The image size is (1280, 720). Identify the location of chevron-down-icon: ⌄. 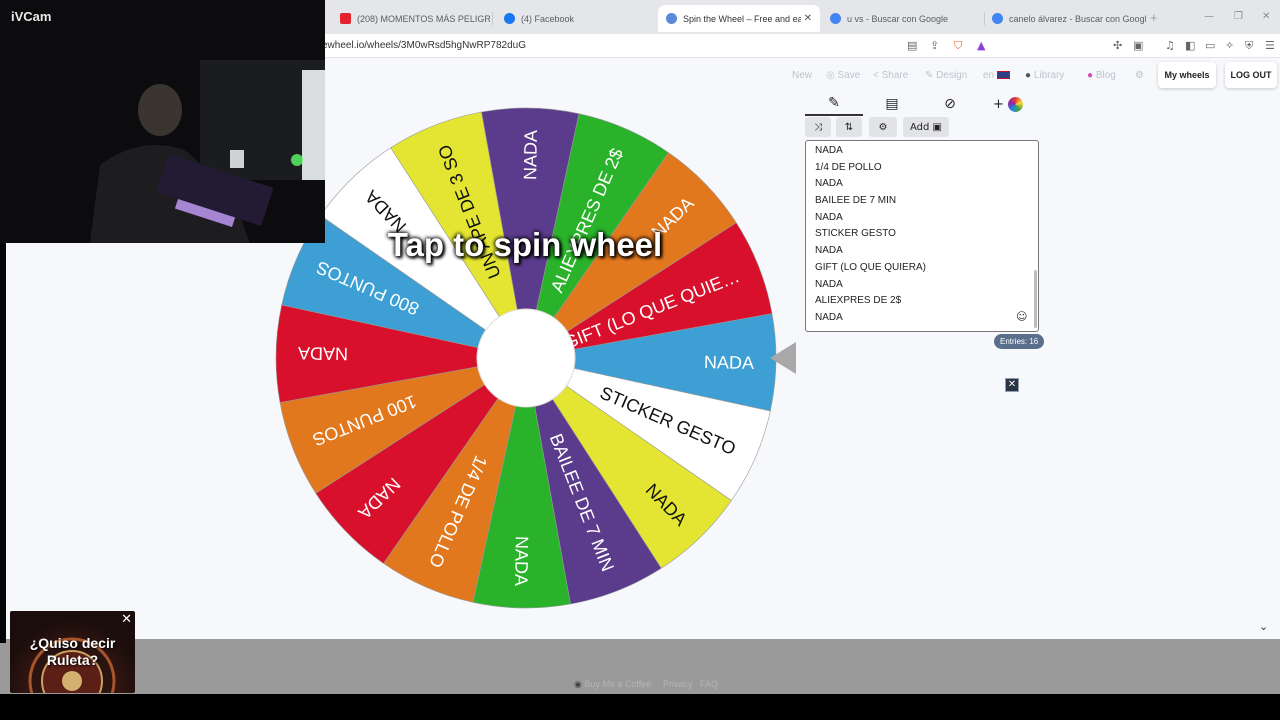
(1263, 626).